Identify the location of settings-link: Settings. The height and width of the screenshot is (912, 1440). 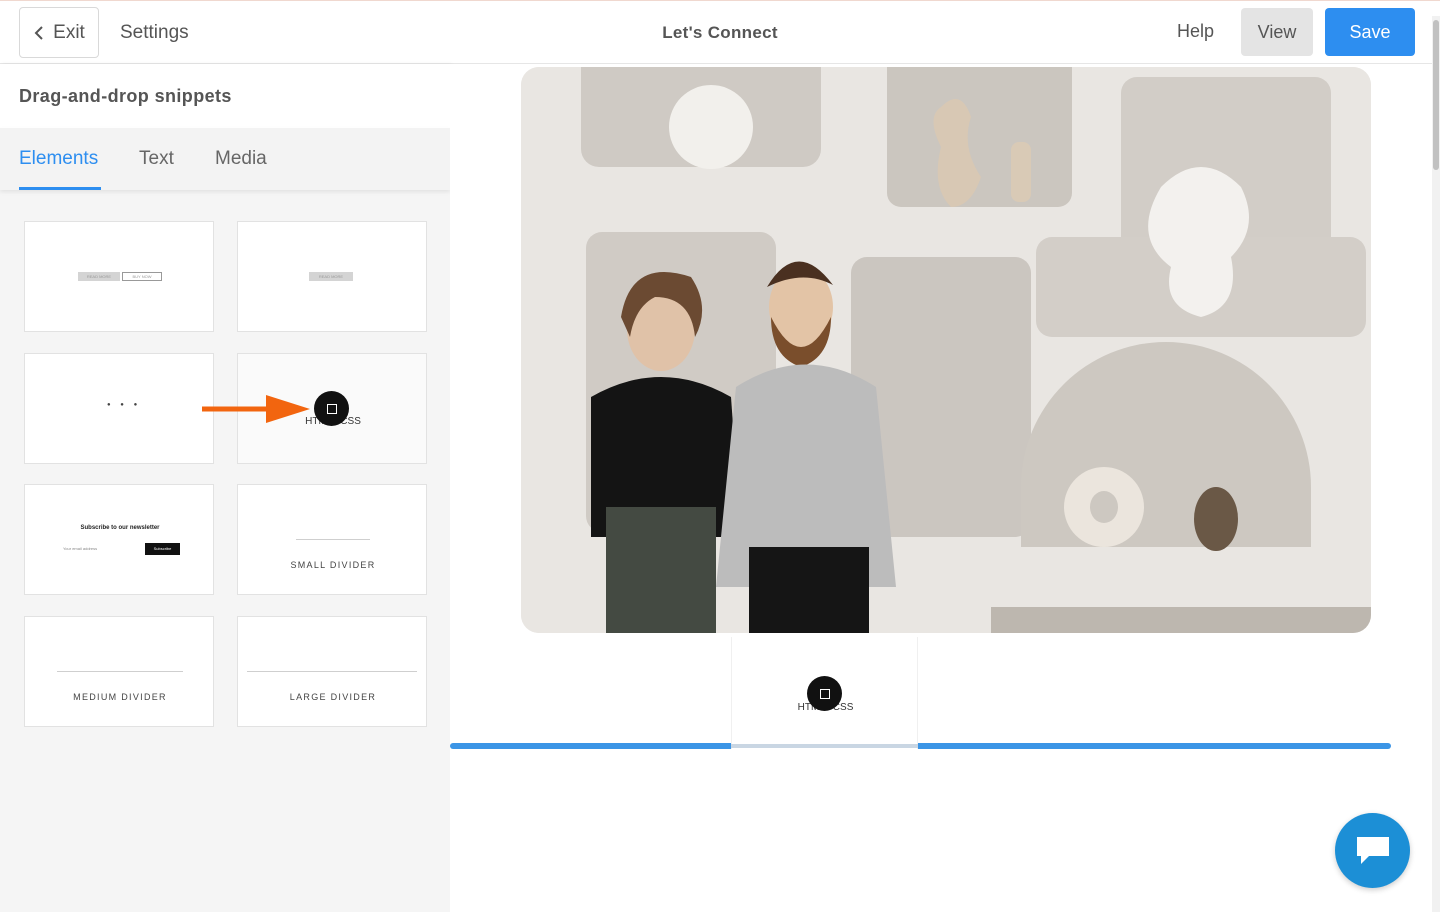
(154, 33).